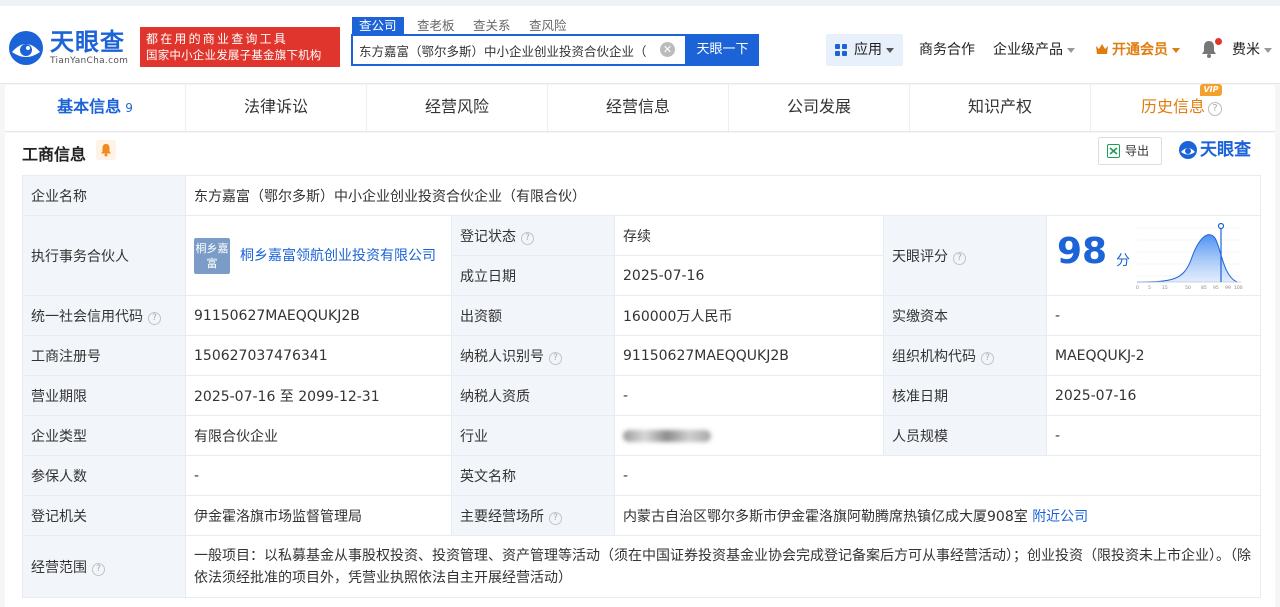 This screenshot has height=607, width=1280. What do you see at coordinates (95, 108) in the screenshot?
I see `tab-basic-info: 基本信息 9` at bounding box center [95, 108].